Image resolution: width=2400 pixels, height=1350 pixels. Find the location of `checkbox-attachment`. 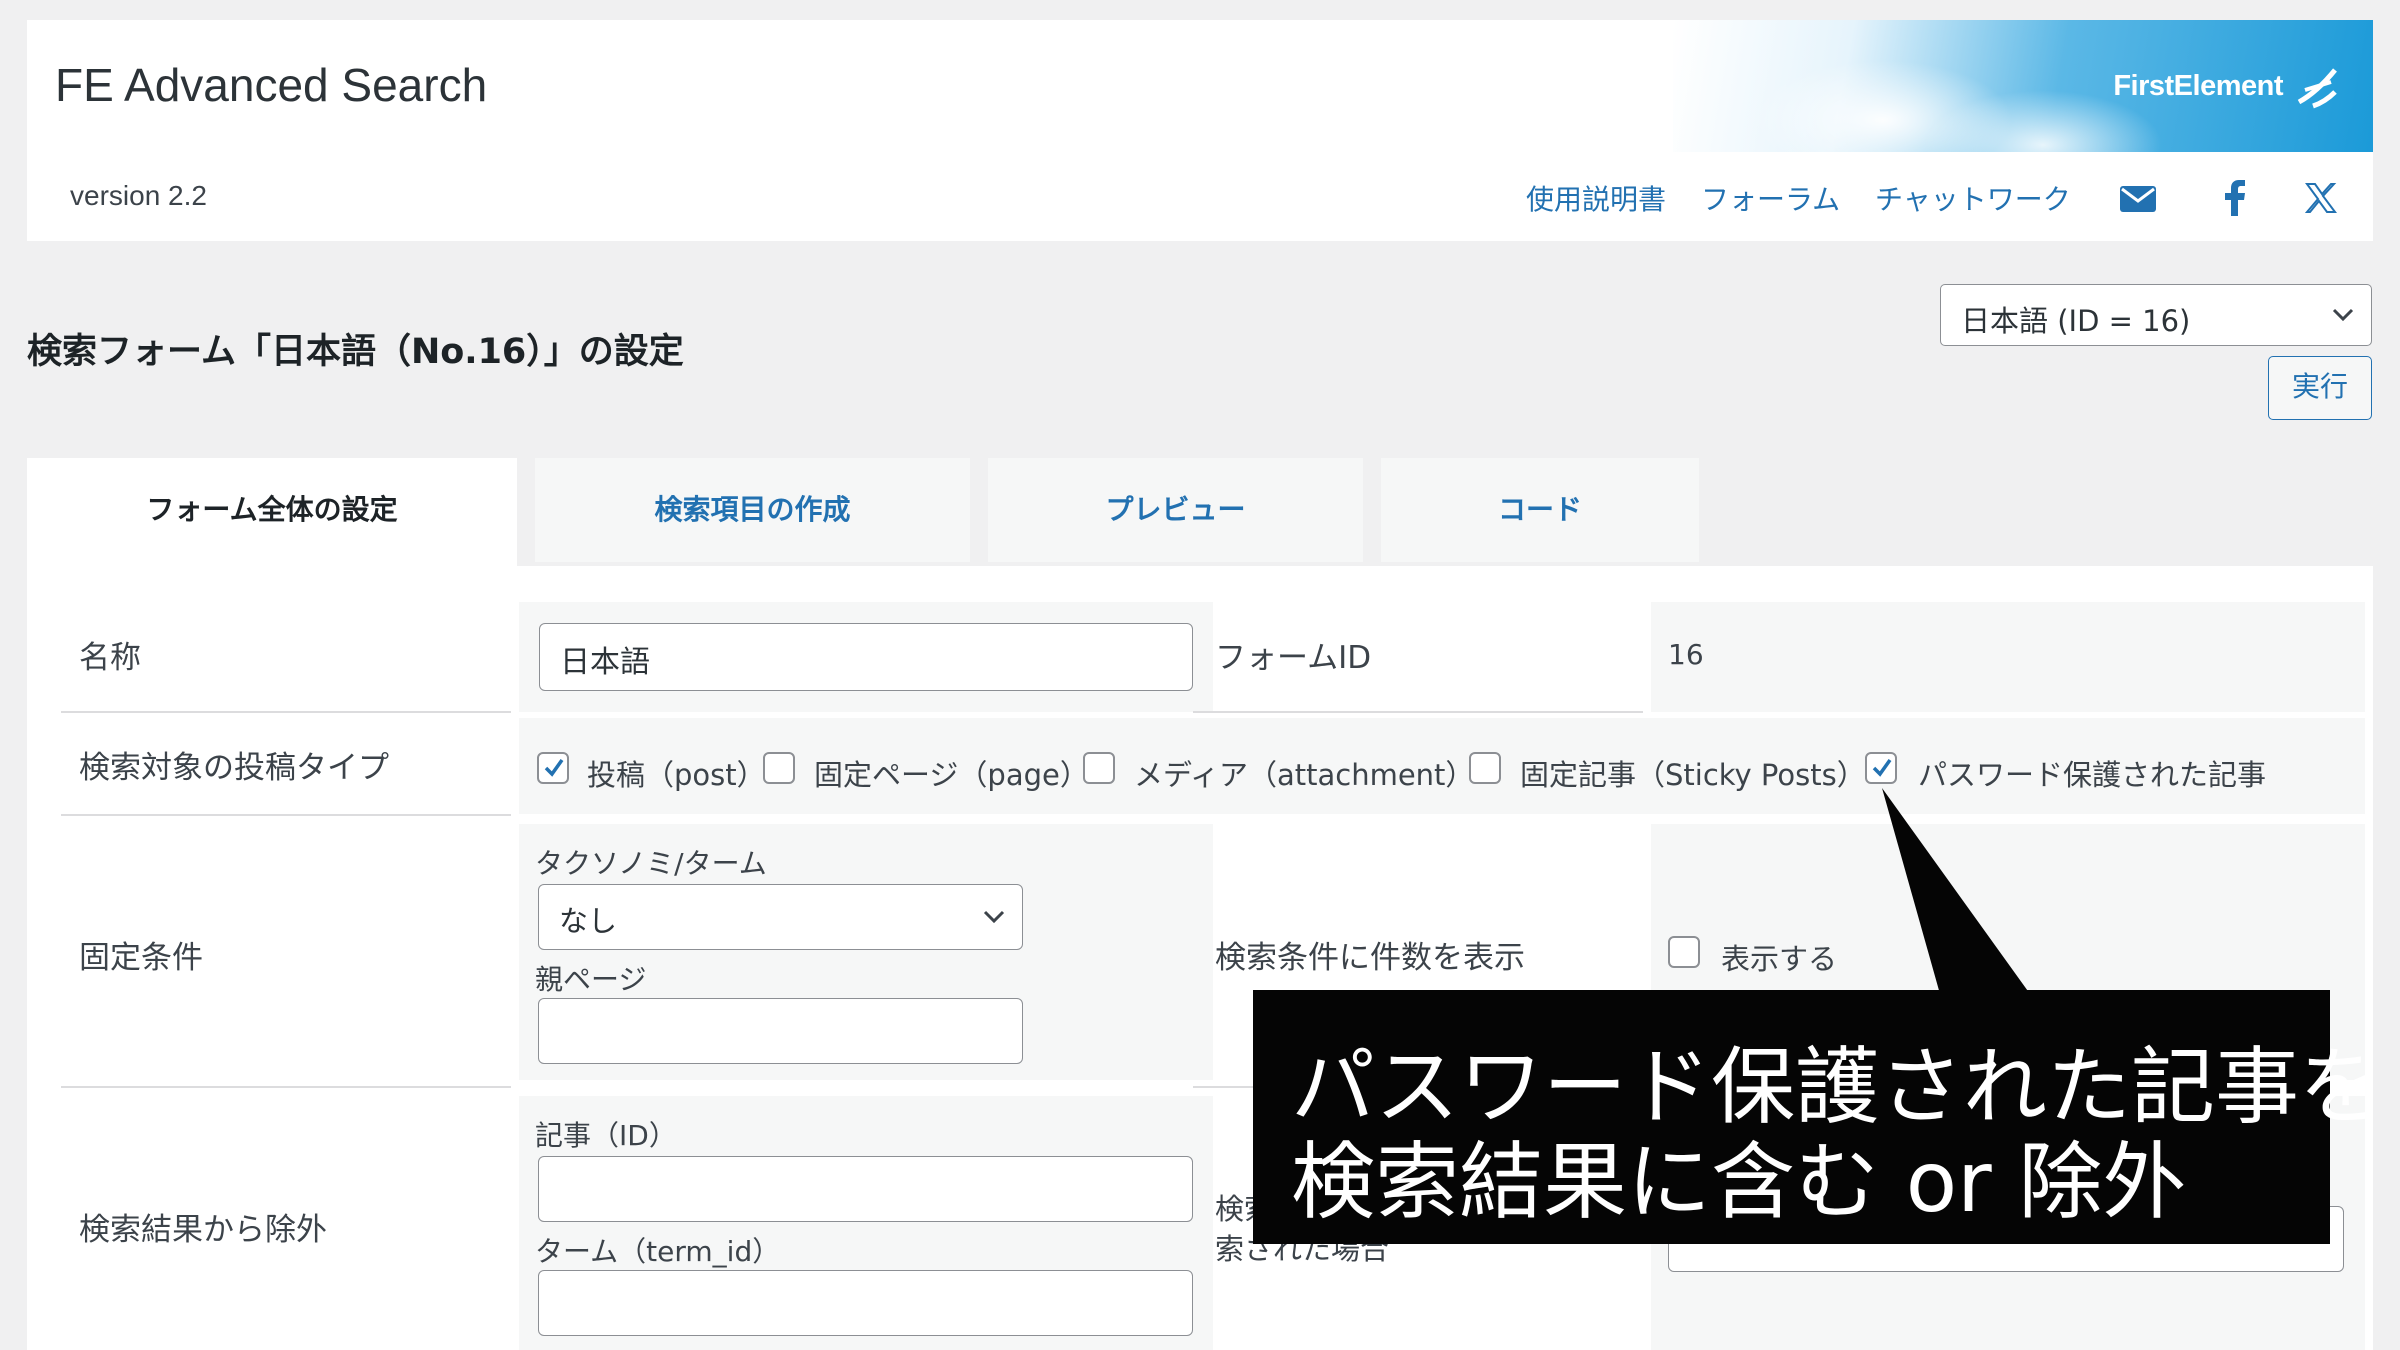

checkbox-attachment is located at coordinates (1099, 768).